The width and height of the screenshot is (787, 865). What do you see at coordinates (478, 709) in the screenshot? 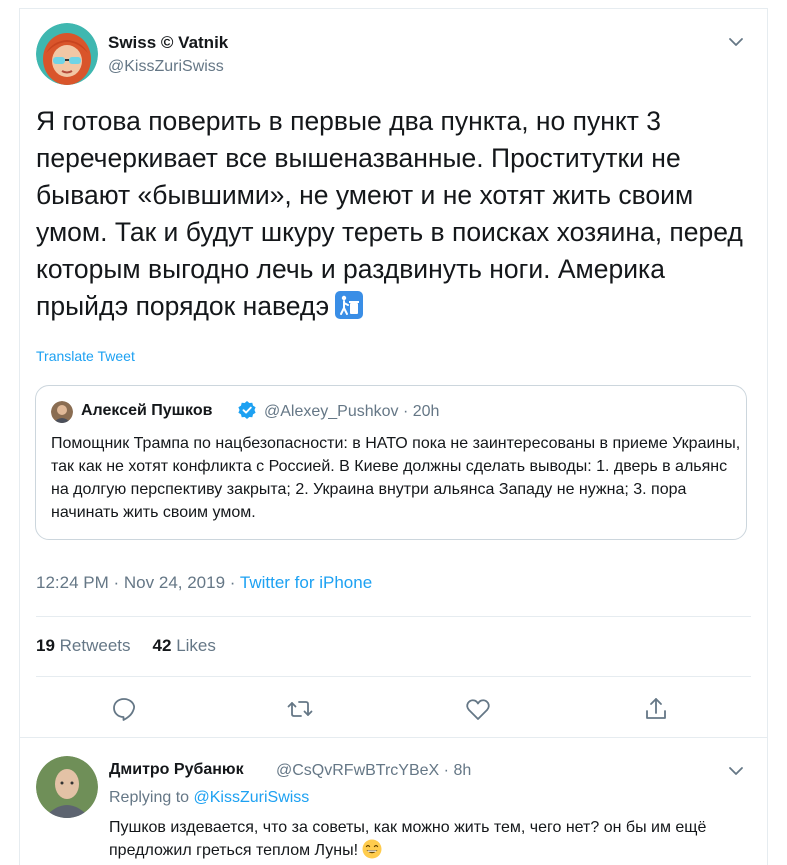
I see `like-icon` at bounding box center [478, 709].